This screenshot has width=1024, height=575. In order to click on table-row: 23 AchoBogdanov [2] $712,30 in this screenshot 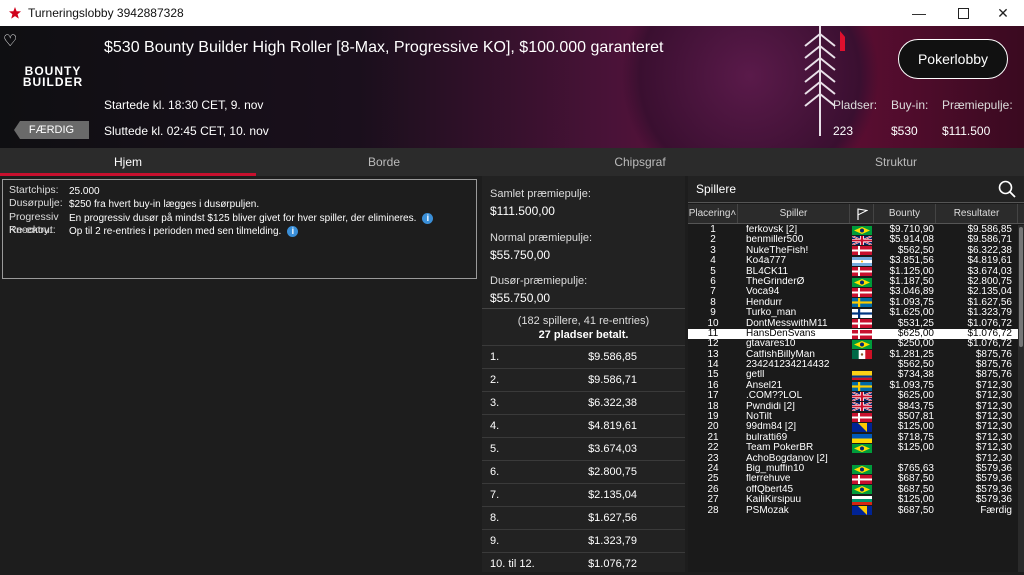, I will do `click(856, 458)`.